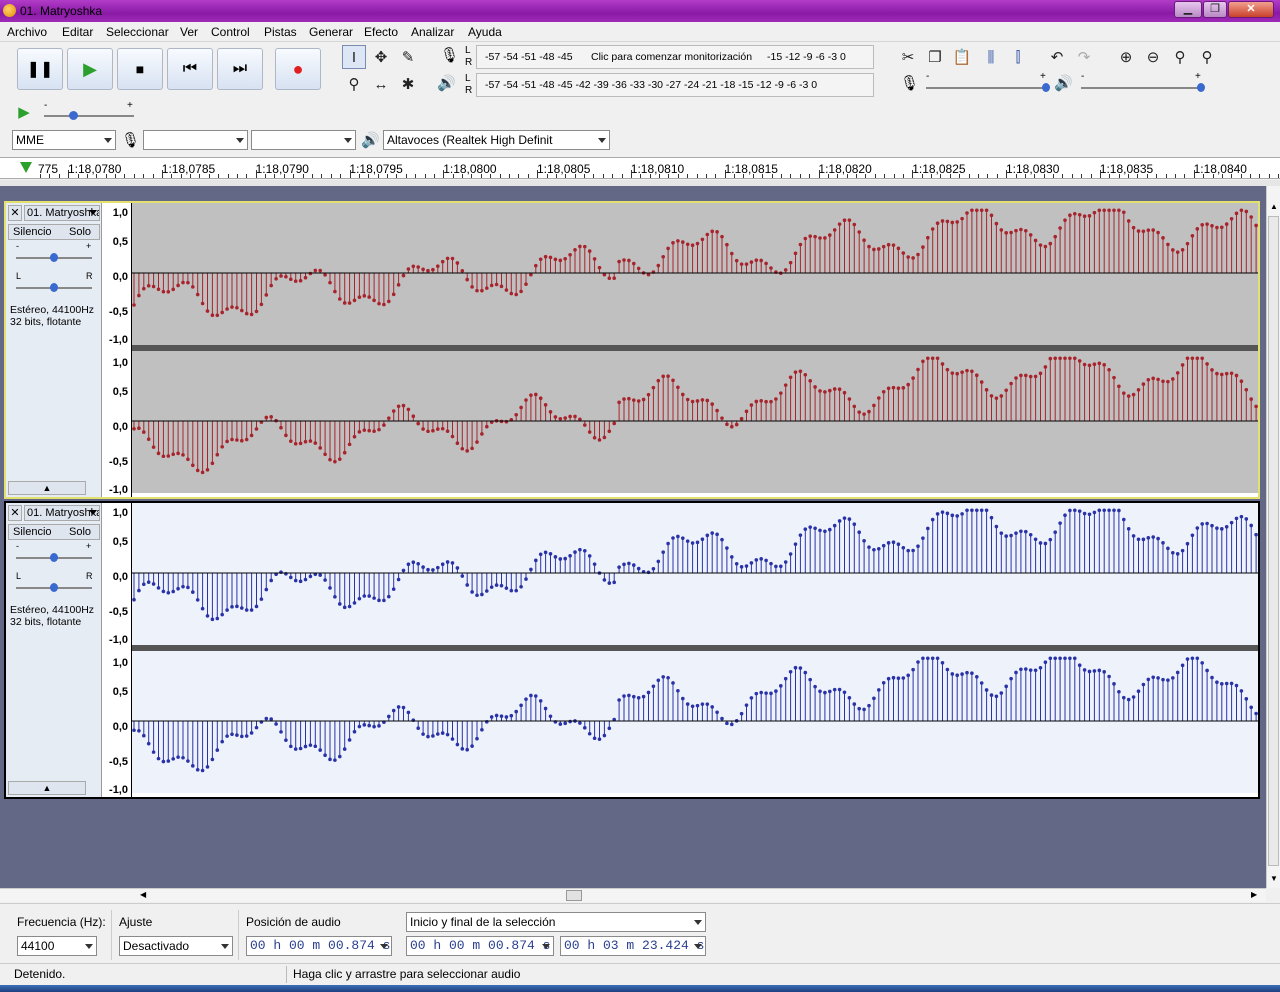 This screenshot has height=992, width=1280. What do you see at coordinates (319, 946) in the screenshot?
I see `audio-position-field: 00 h 00 m 00.874 s` at bounding box center [319, 946].